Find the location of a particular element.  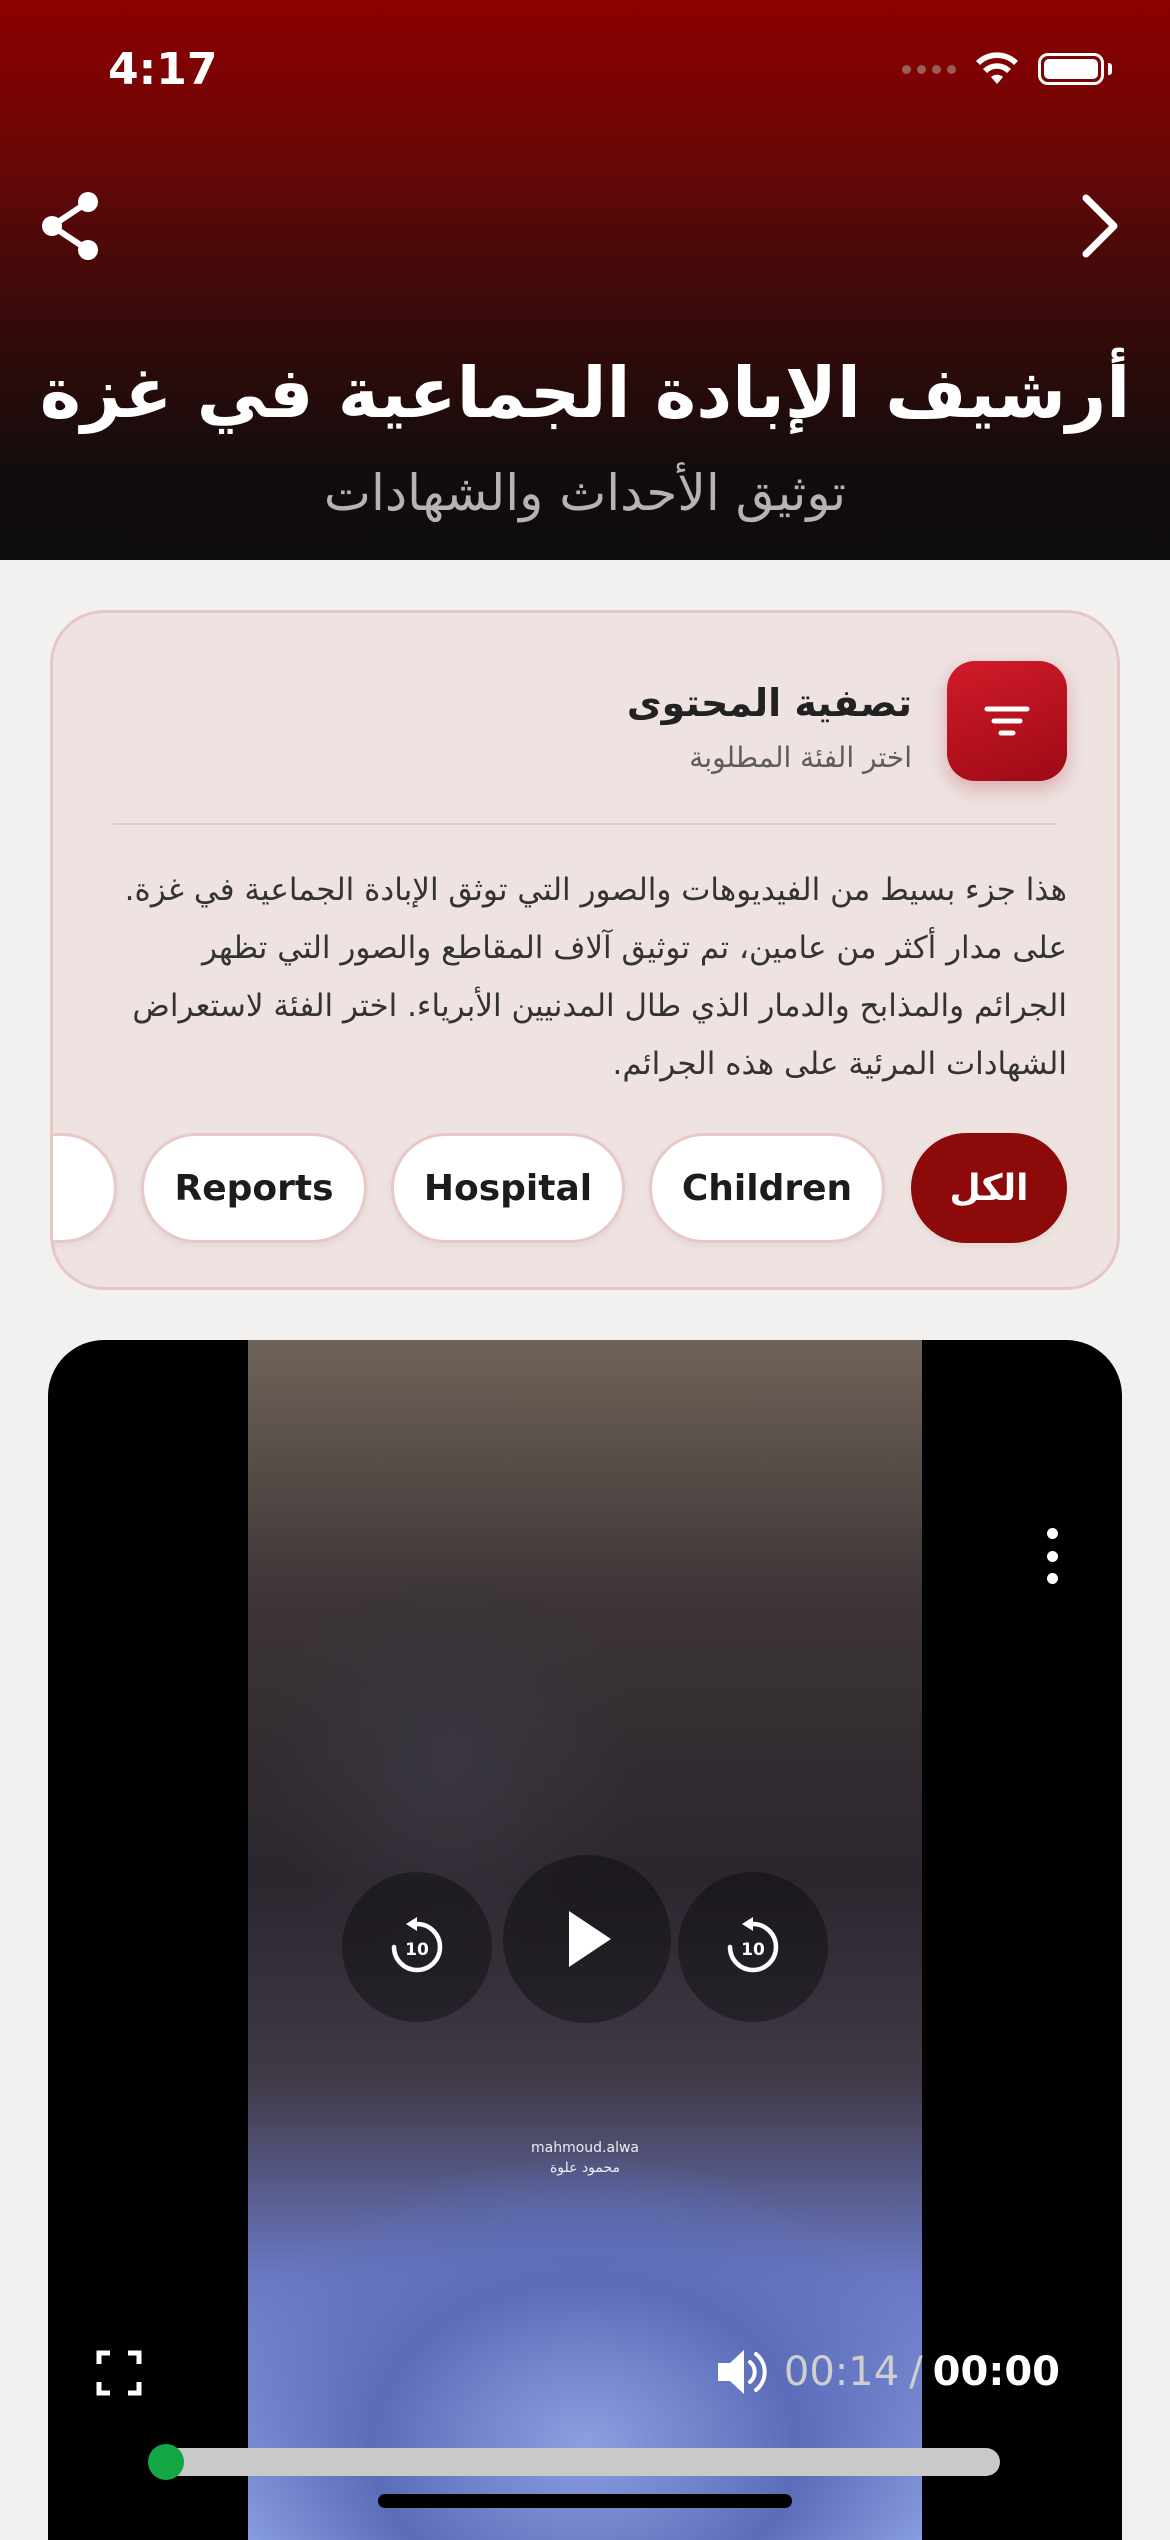

forward-button: 10 is located at coordinates (753, 1947).